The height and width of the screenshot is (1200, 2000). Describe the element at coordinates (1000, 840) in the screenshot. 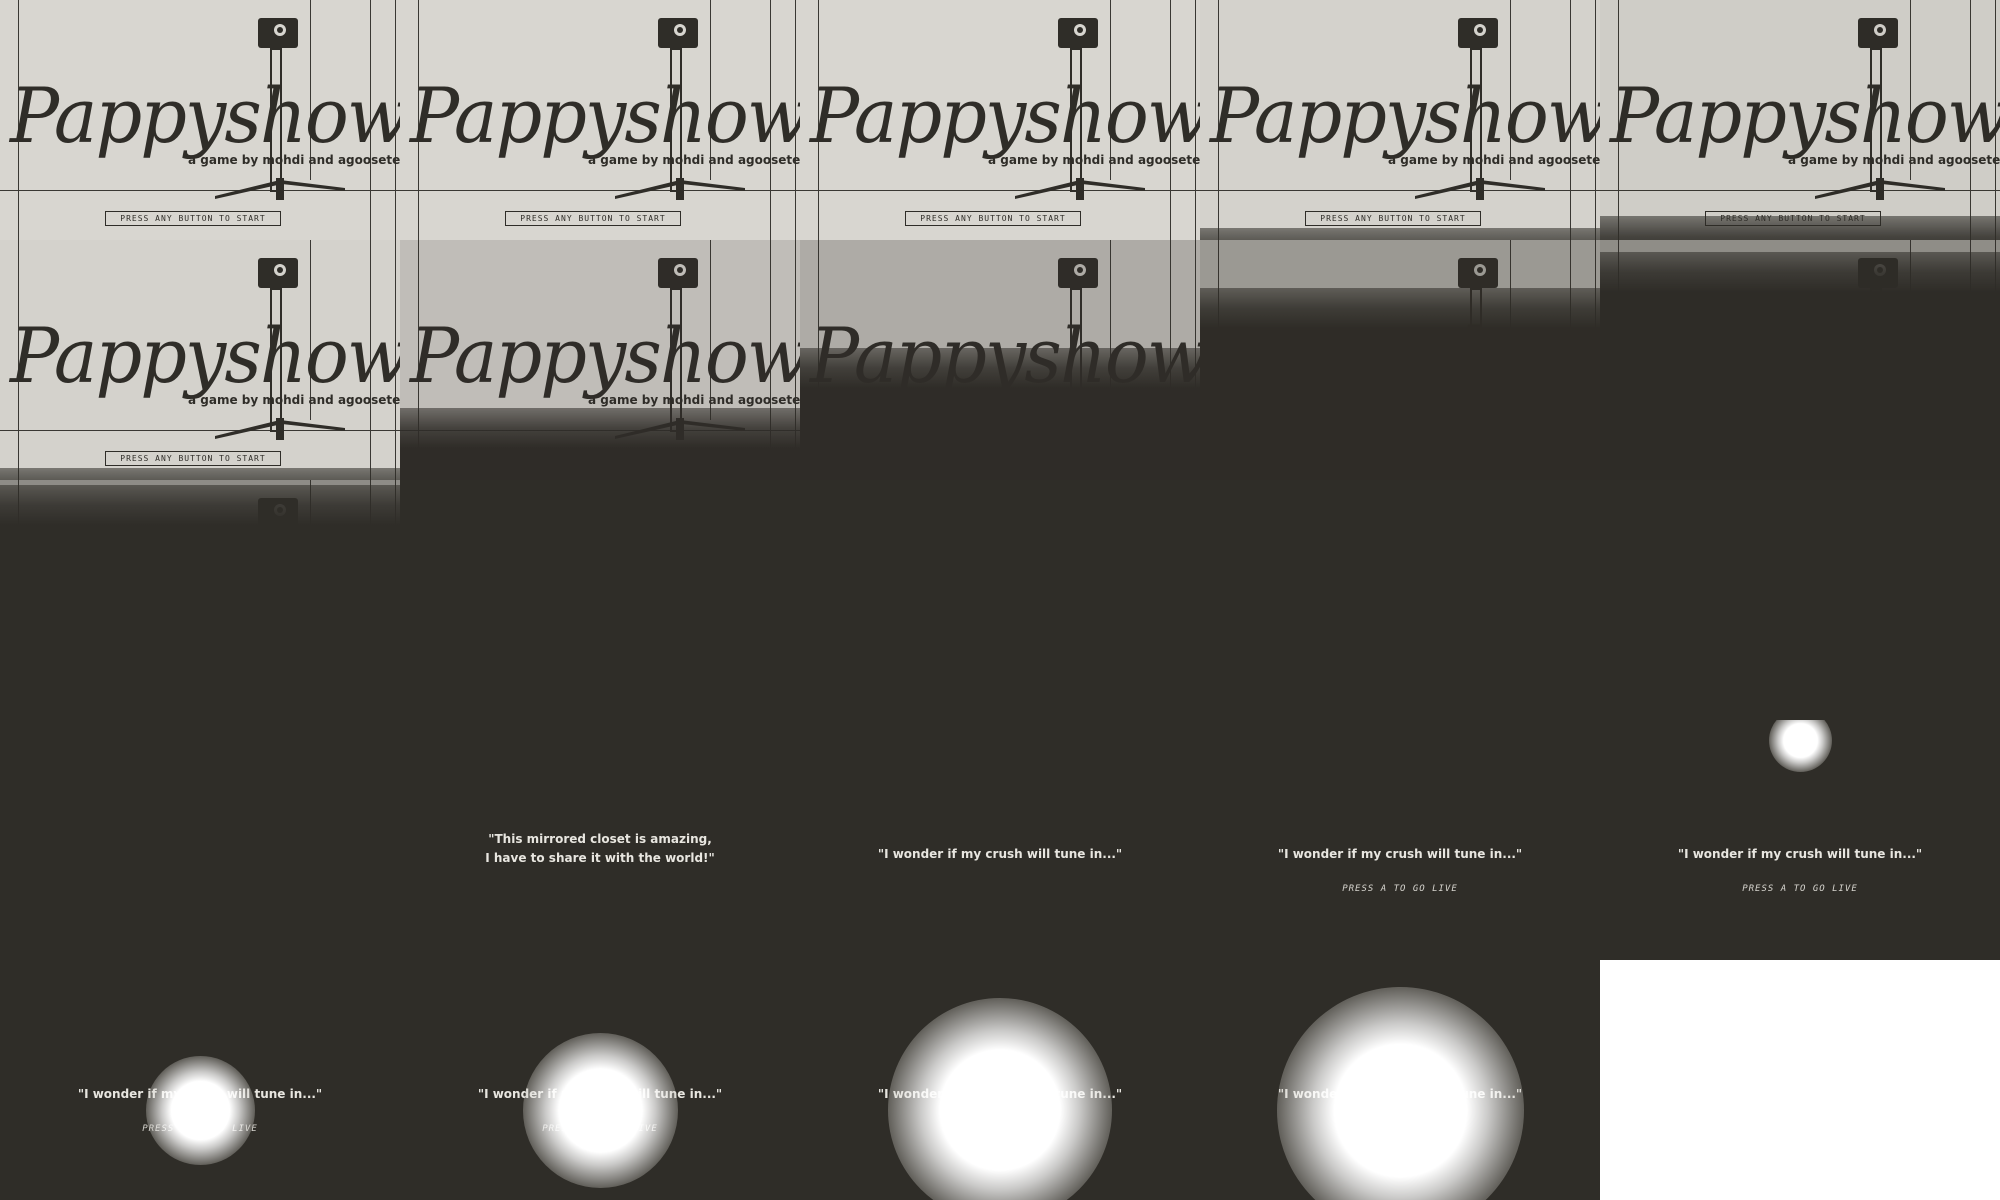

I see `game-frame: "I wonder if my crush will tune in..."` at that location.